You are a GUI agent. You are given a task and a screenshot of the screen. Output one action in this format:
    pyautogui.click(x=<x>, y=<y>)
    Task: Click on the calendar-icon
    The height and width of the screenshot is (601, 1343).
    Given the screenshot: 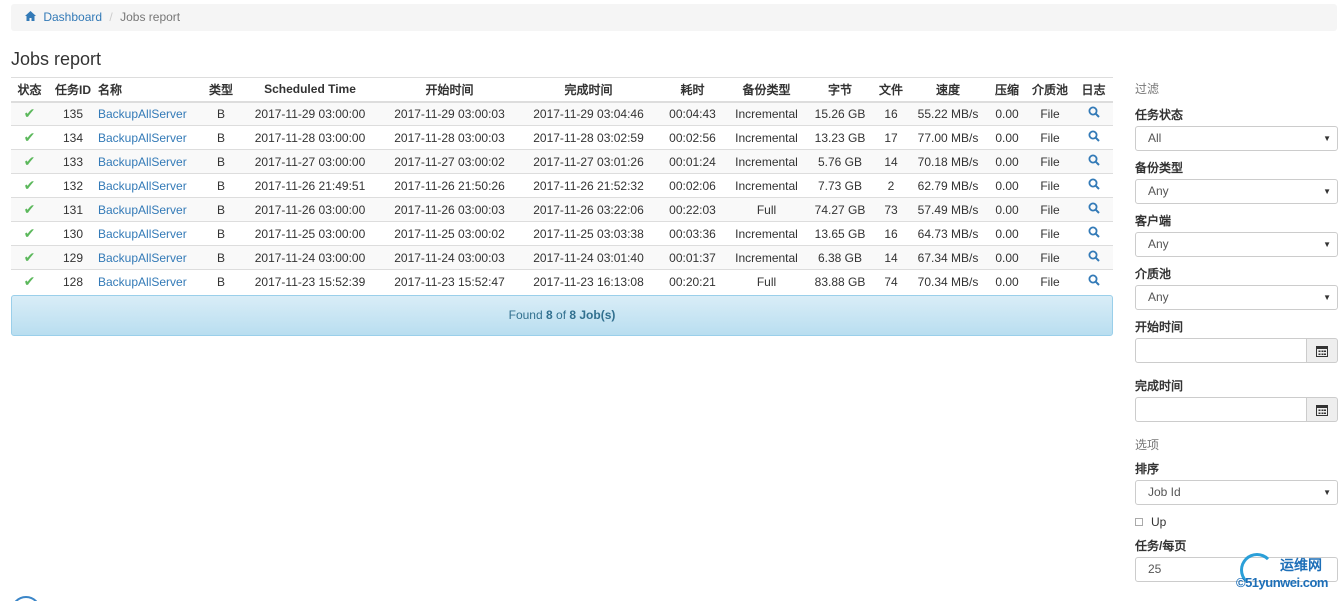 What is the action you would take?
    pyautogui.click(x=1322, y=410)
    